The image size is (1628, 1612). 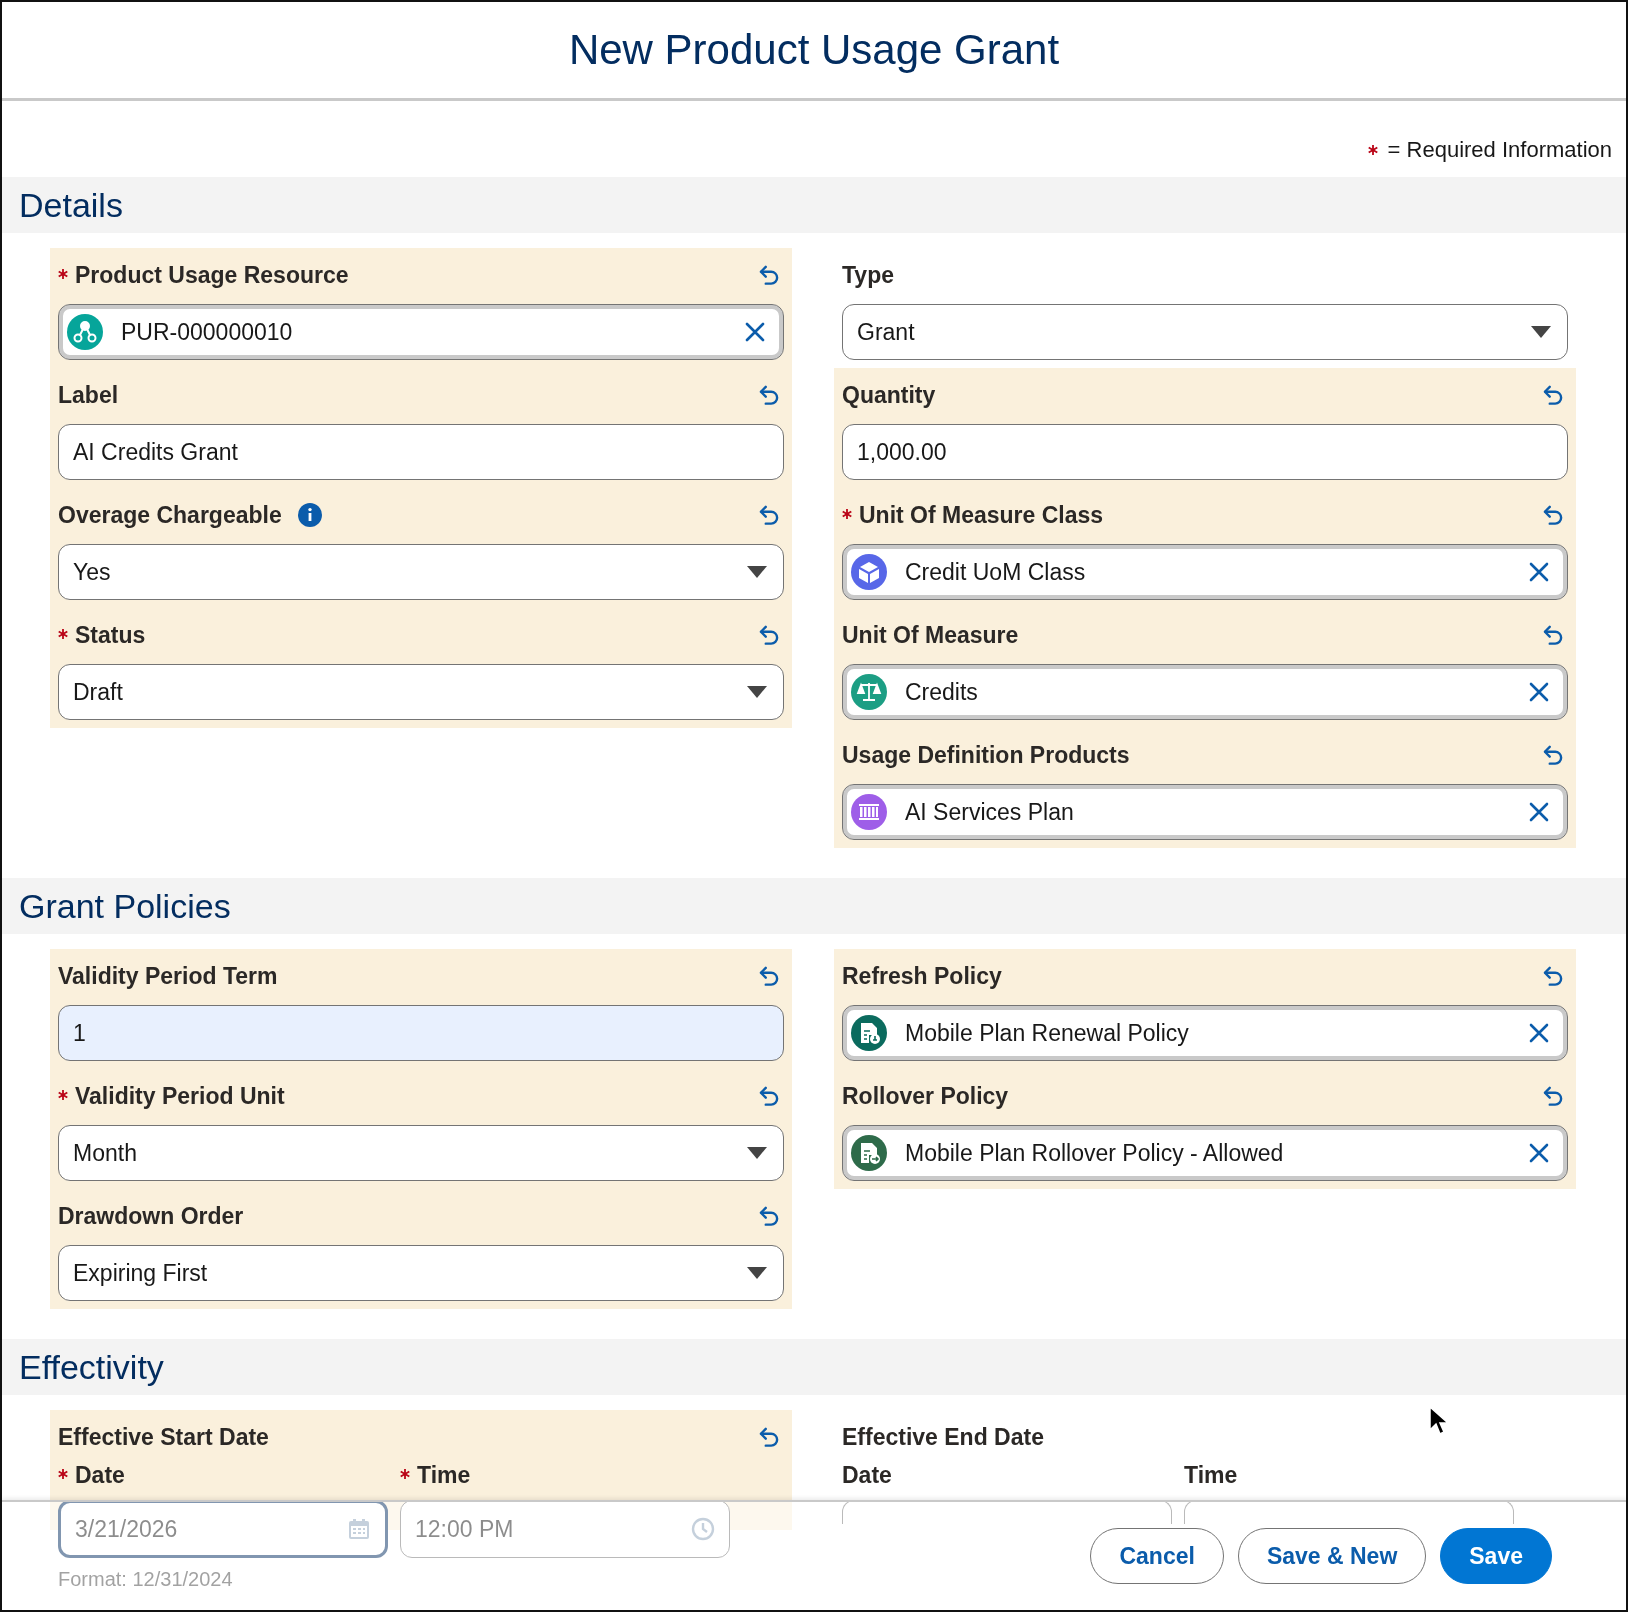 What do you see at coordinates (942, 692) in the screenshot?
I see `lookup-value: Credits` at bounding box center [942, 692].